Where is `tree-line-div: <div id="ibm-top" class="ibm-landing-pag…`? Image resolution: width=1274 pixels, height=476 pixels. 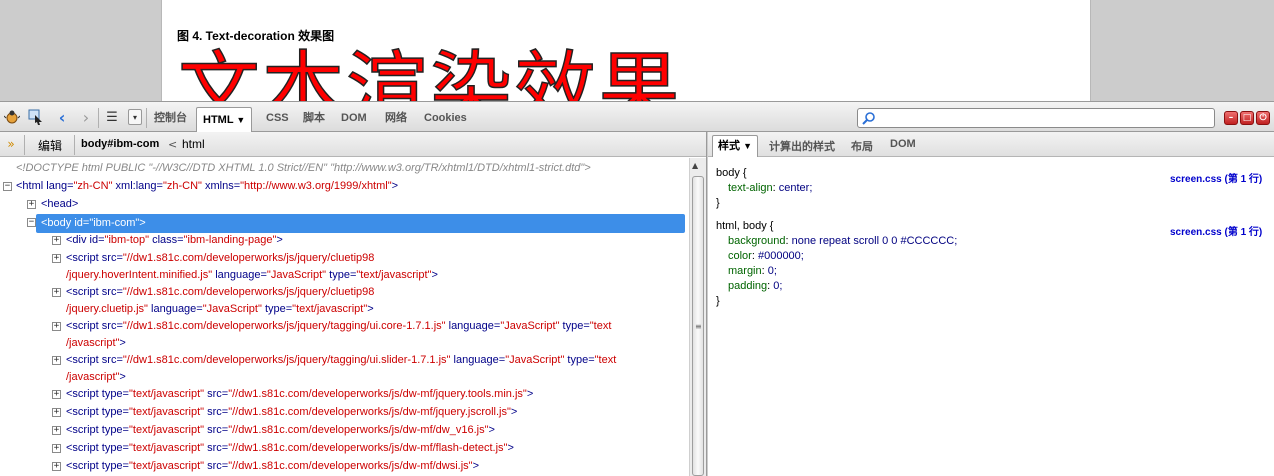 tree-line-div: <div id="ibm-top" class="ibm-landing-pag… is located at coordinates (174, 240).